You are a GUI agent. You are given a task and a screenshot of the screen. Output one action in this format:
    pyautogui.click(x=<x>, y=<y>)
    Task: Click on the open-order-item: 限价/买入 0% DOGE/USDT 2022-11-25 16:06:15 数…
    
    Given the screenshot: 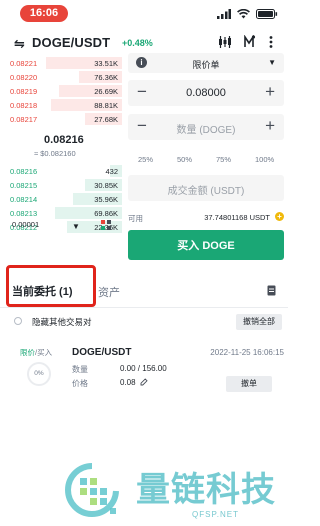 What is the action you would take?
    pyautogui.click(x=144, y=370)
    